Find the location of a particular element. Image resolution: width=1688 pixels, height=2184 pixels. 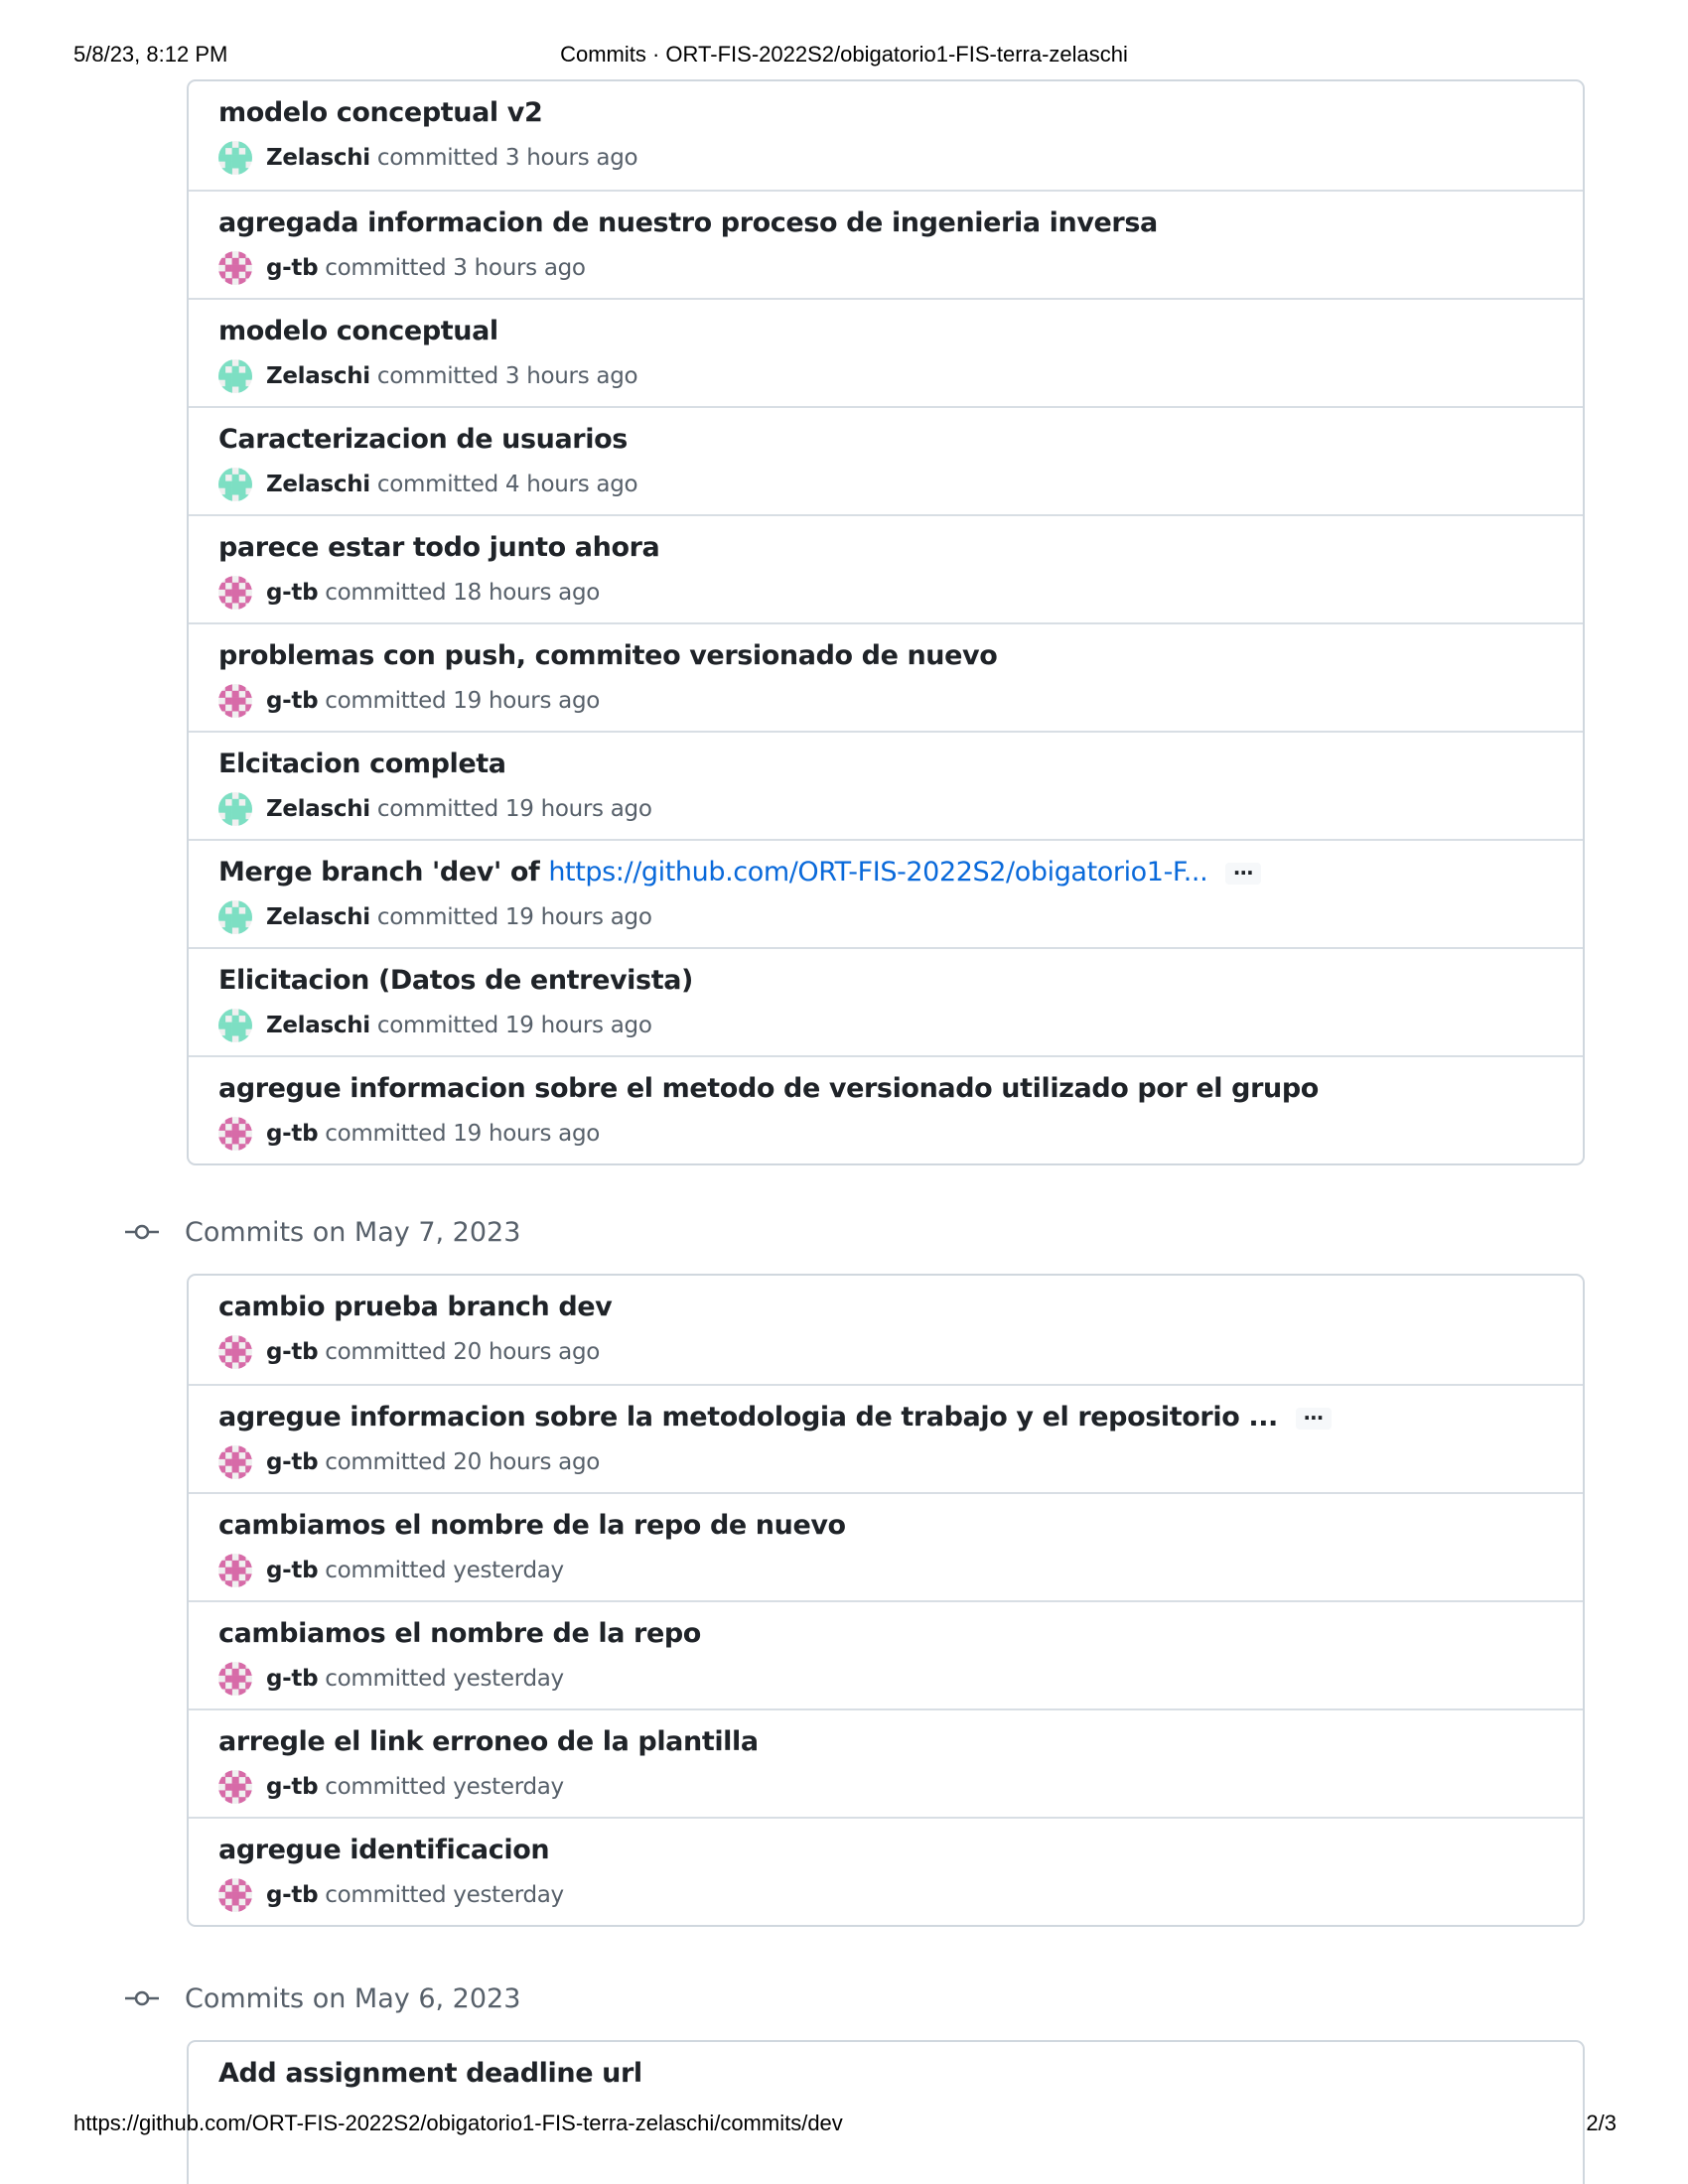

commit-meta: Zelaschi committed 3 hours ago is located at coordinates (428, 376).